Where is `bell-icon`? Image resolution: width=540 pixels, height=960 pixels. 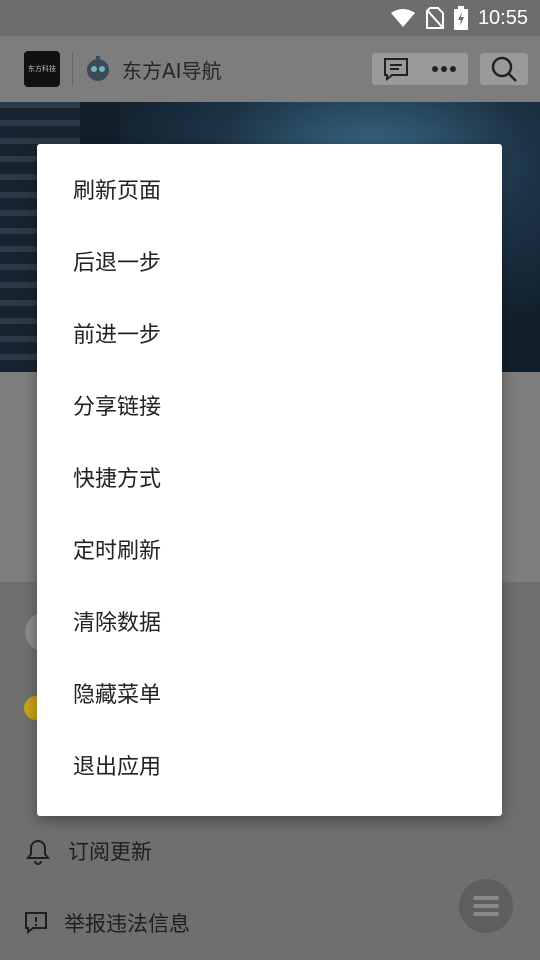 bell-icon is located at coordinates (38, 852).